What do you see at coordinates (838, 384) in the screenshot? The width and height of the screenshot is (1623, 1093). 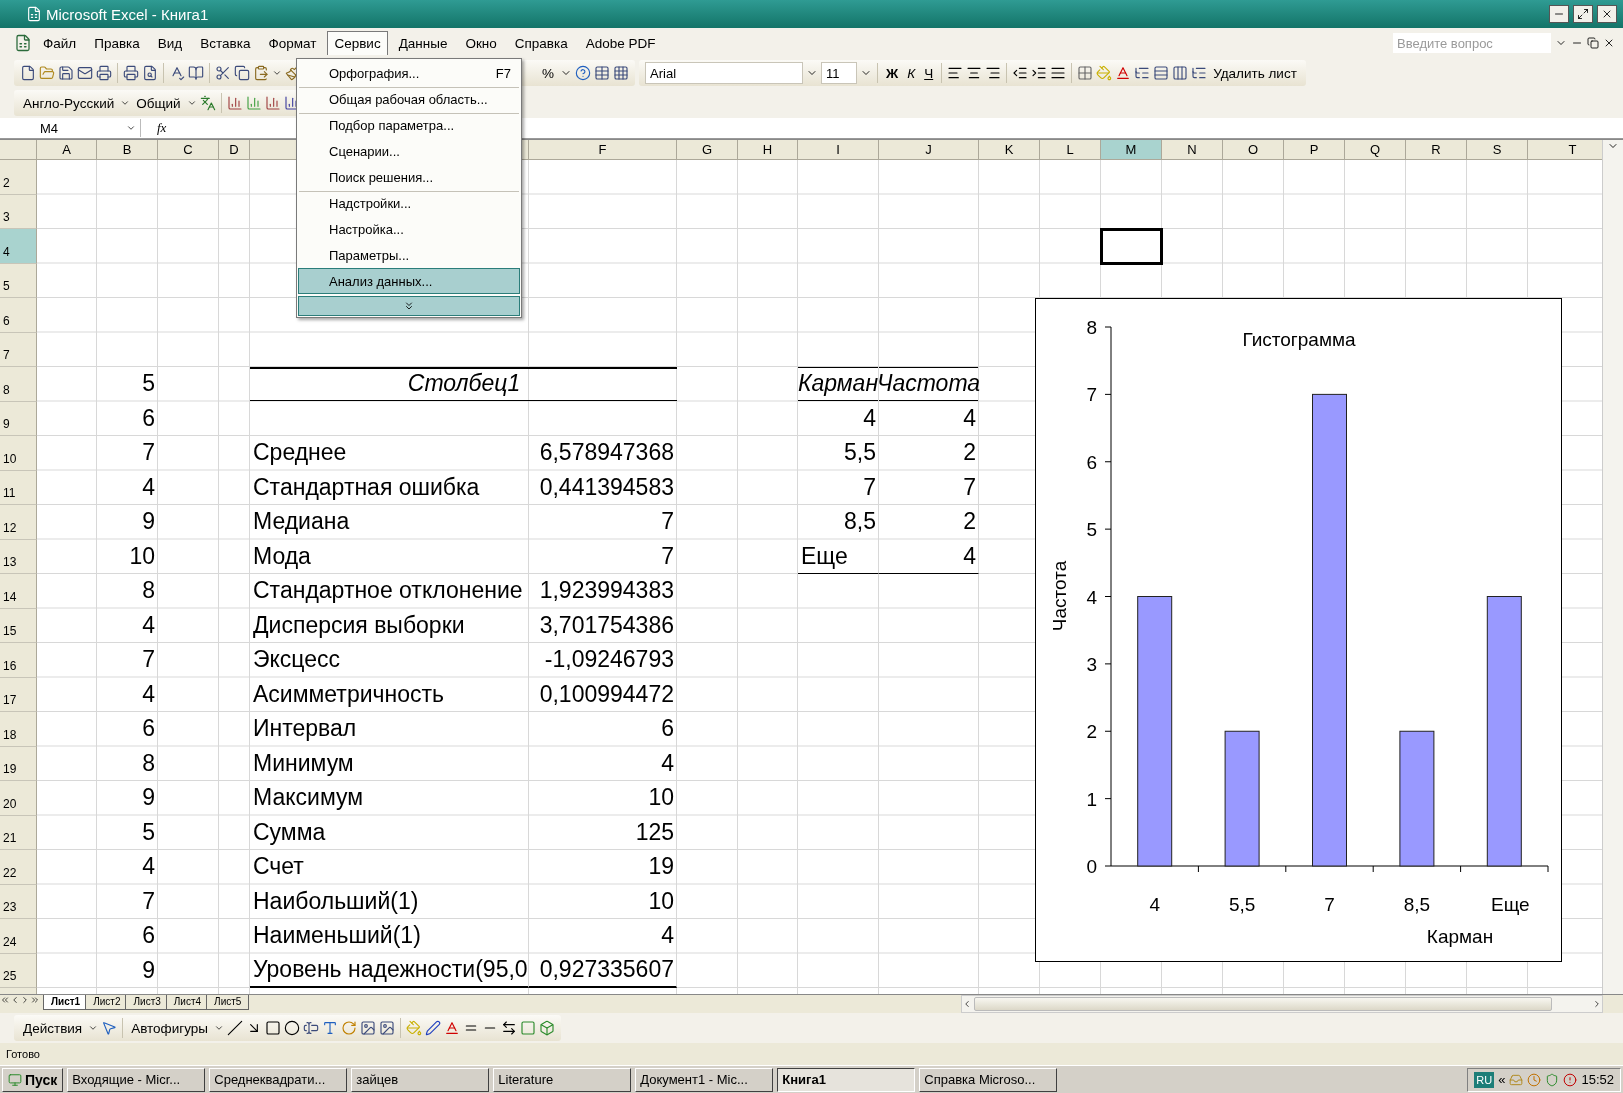 I see `table-cell: Карман` at bounding box center [838, 384].